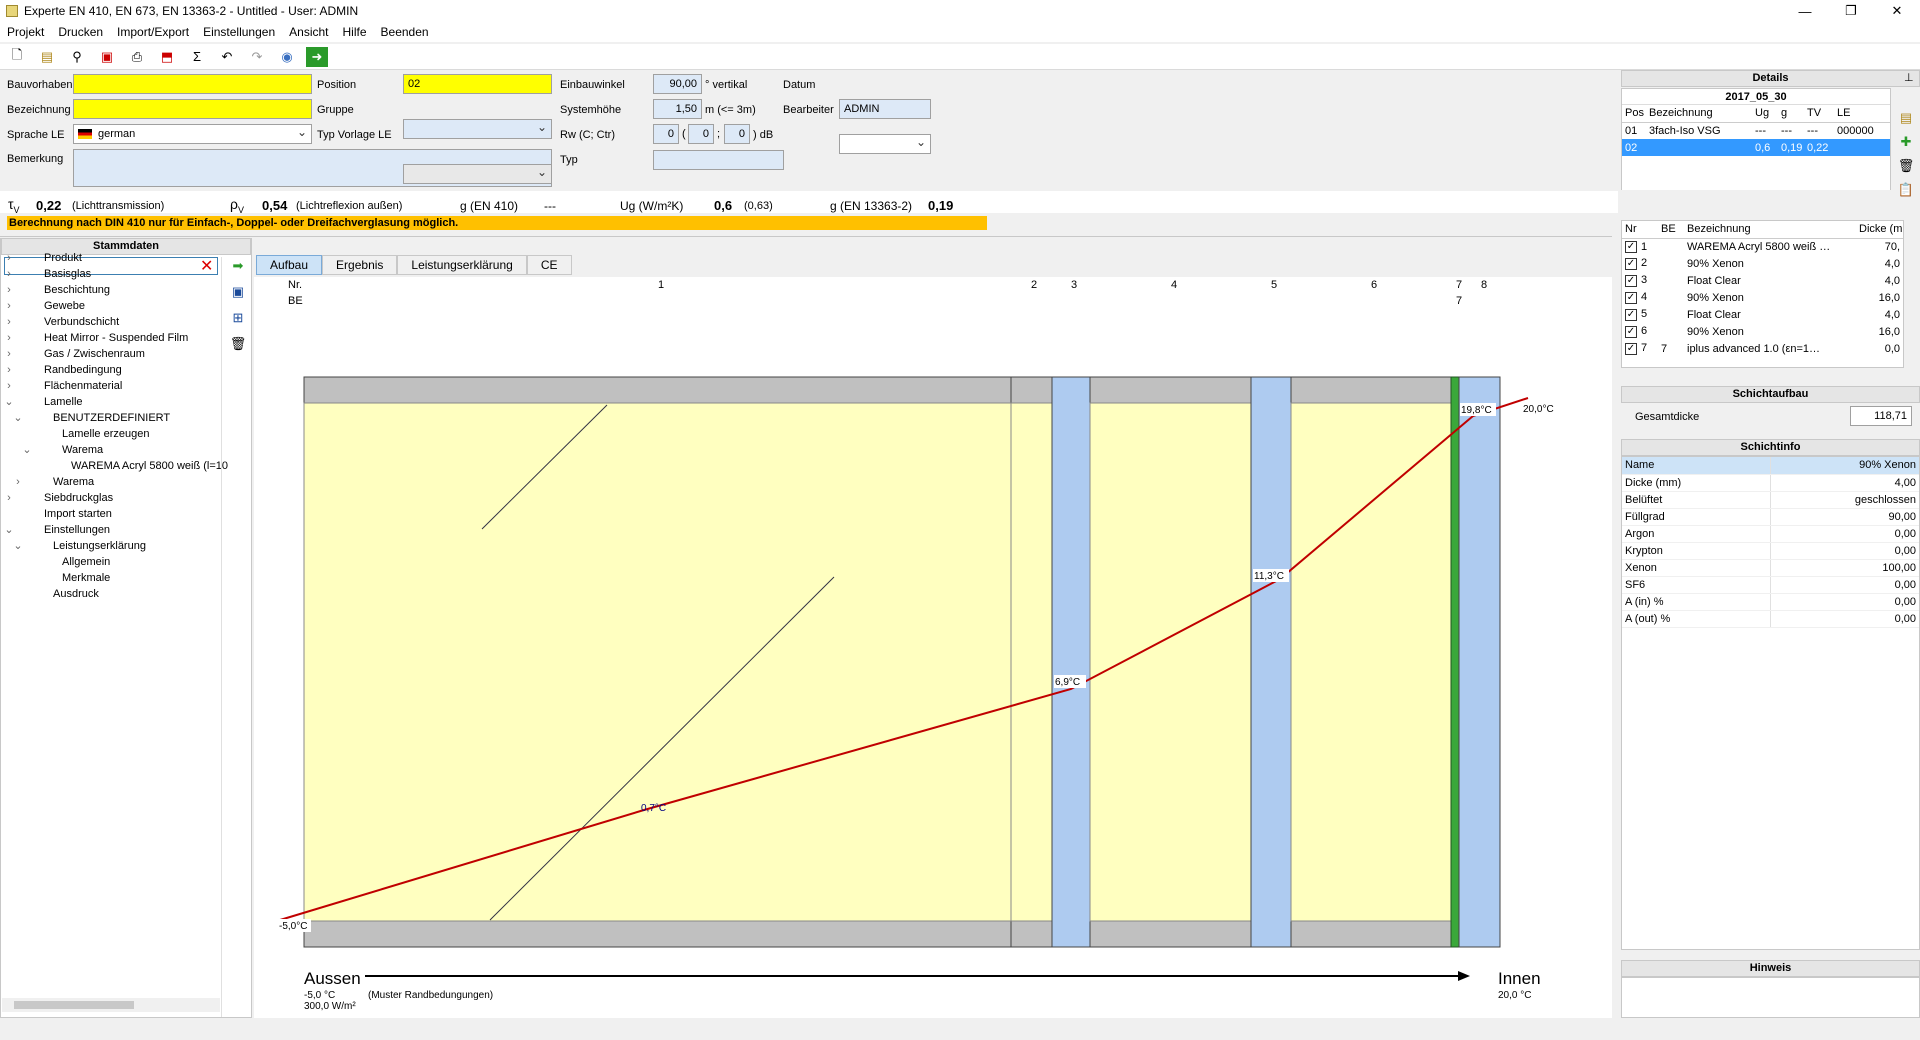 Image resolution: width=1920 pixels, height=1040 pixels. Describe the element at coordinates (360, 265) in the screenshot. I see `tab-ergebnis: Ergebnis` at that location.